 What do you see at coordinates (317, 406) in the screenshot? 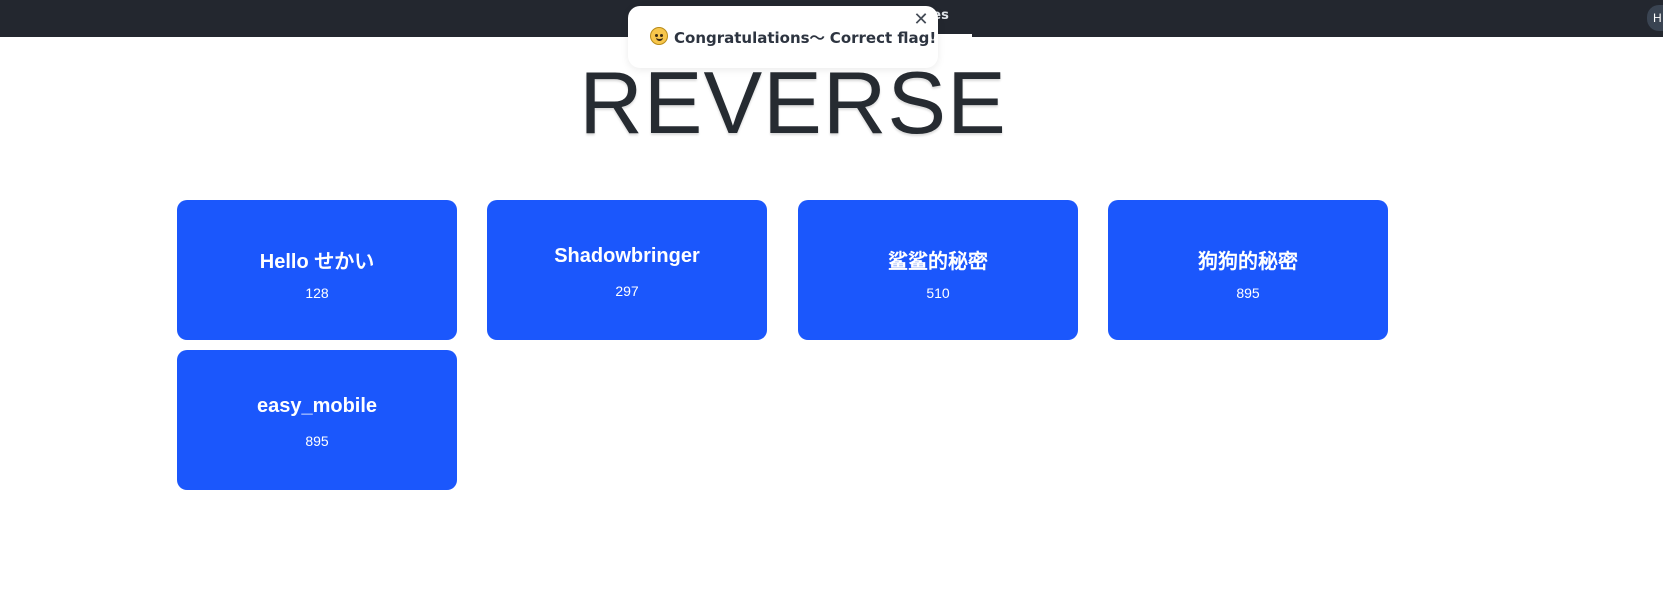
I see `challenge-title: easy_mobile` at bounding box center [317, 406].